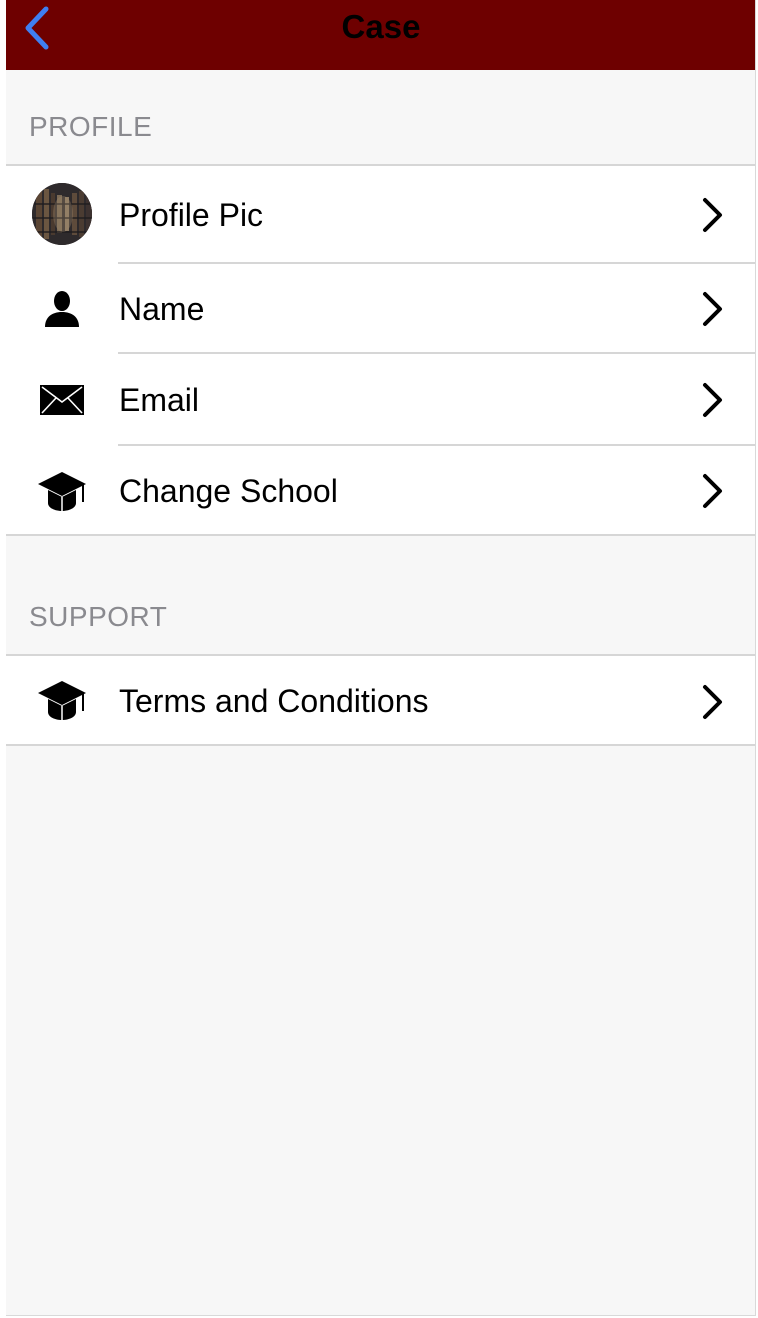 The image size is (758, 1318). What do you see at coordinates (91, 126) in the screenshot?
I see `section-header-profile: PROFILE` at bounding box center [91, 126].